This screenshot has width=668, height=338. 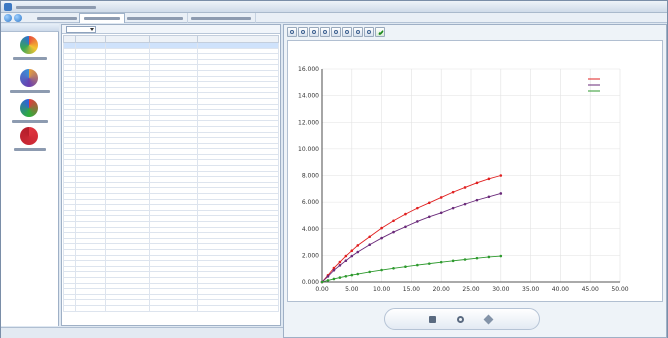 I want to click on copy-icon, so click(x=336, y=32).